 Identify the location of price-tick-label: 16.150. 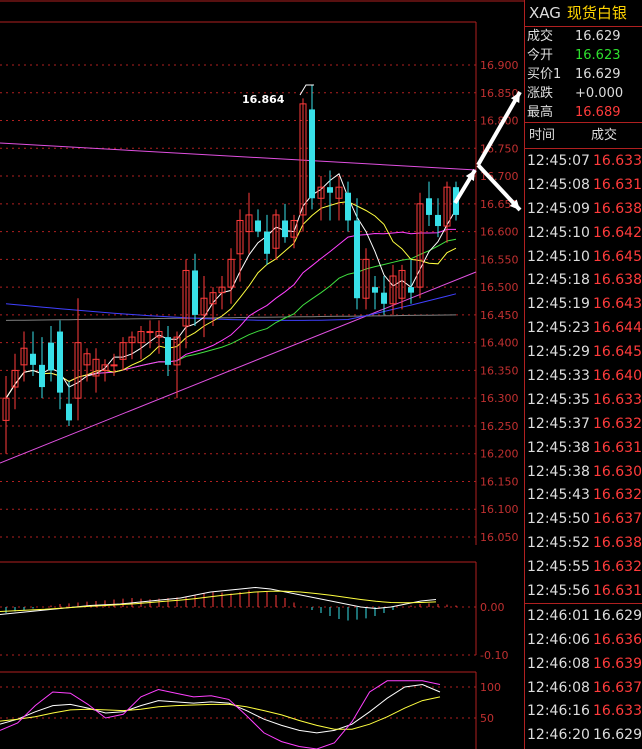
(499, 481).